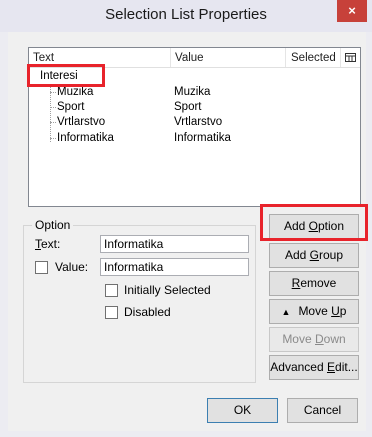 The height and width of the screenshot is (437, 372). What do you see at coordinates (174, 244) in the screenshot?
I see `option-text-input: Informatika` at bounding box center [174, 244].